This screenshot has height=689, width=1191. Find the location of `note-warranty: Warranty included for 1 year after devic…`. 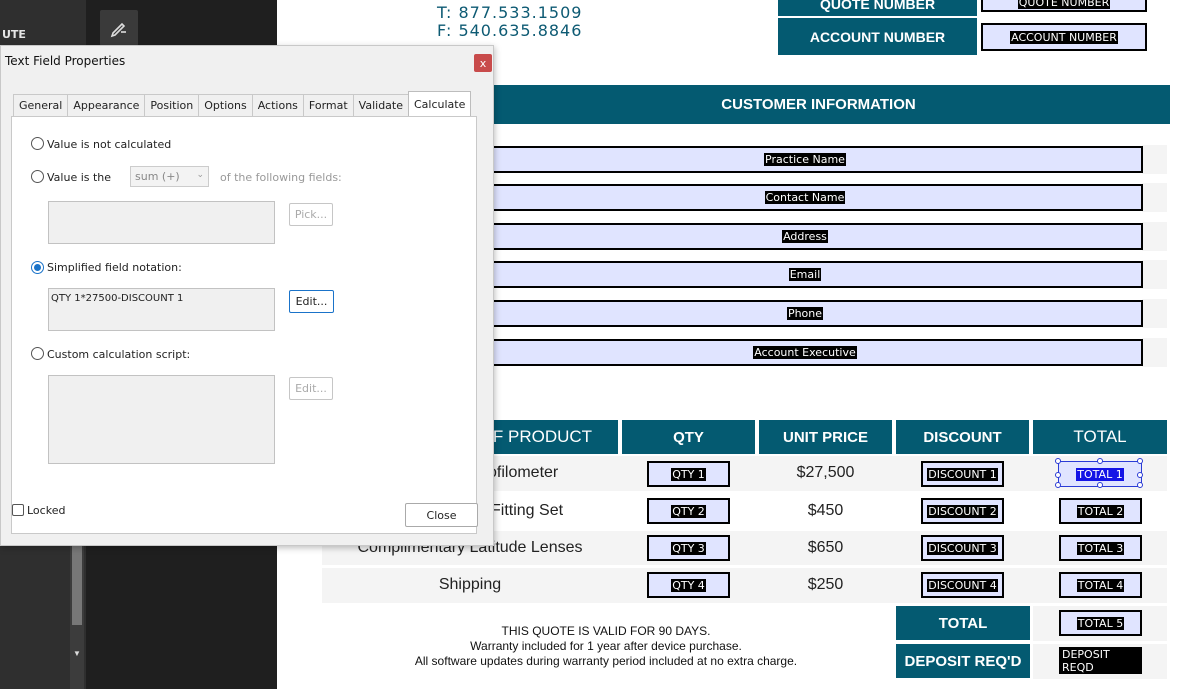

note-warranty: Warranty included for 1 year after devic… is located at coordinates (606, 646).